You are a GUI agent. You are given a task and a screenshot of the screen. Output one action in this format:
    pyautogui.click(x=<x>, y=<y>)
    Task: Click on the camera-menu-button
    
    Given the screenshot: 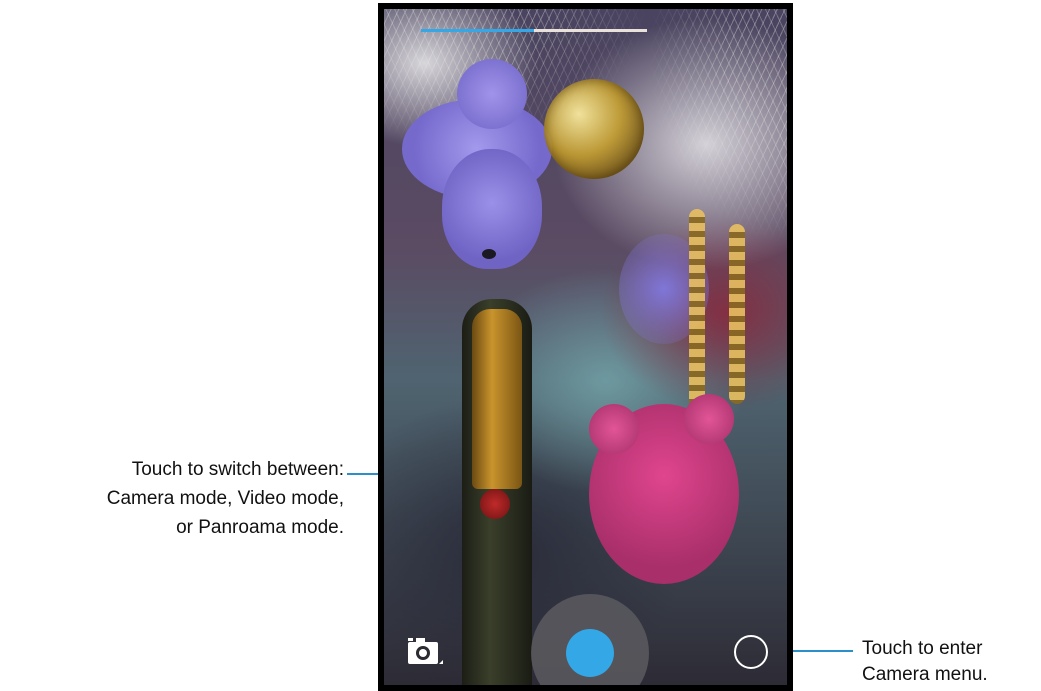 What is the action you would take?
    pyautogui.click(x=751, y=652)
    